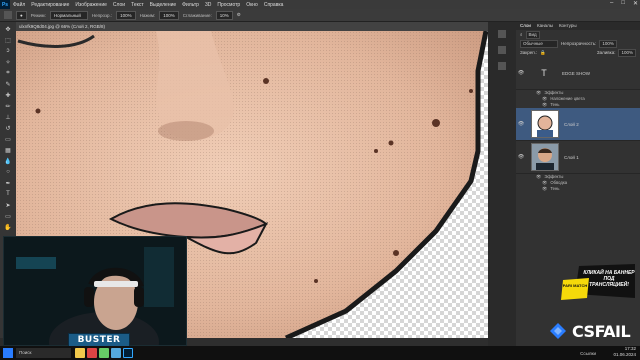  I want to click on menu-select: Выделение, so click(163, 5).